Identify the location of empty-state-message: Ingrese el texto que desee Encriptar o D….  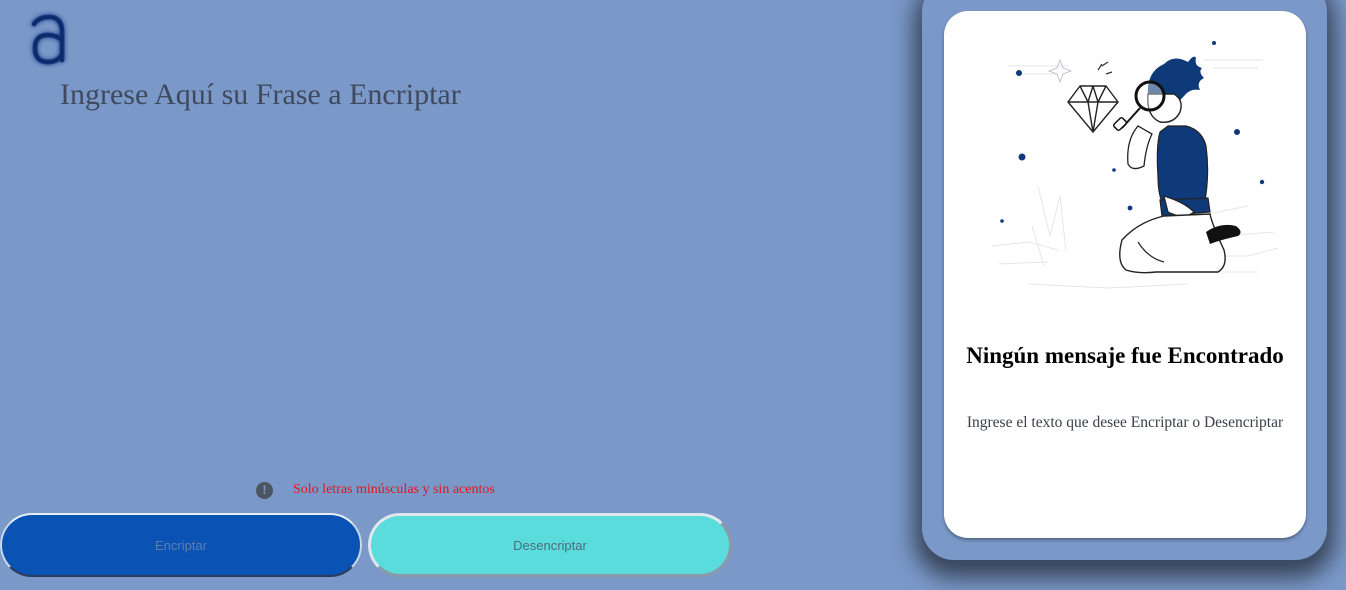
(1125, 422).